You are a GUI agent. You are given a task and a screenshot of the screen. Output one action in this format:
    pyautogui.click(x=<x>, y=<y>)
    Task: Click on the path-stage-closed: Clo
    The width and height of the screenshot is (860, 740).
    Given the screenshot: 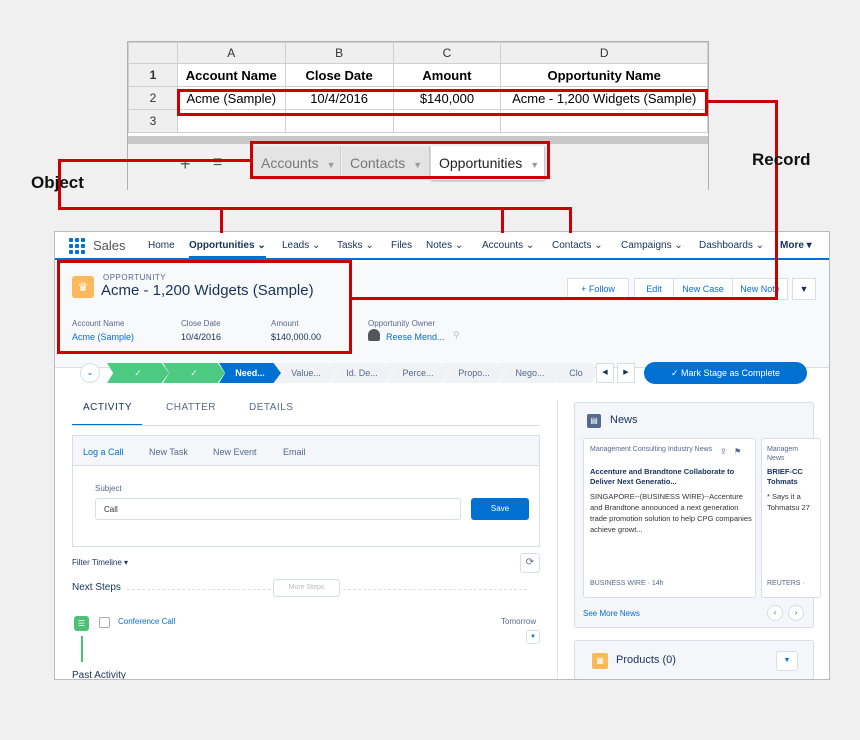 What is the action you would take?
    pyautogui.click(x=576, y=373)
    